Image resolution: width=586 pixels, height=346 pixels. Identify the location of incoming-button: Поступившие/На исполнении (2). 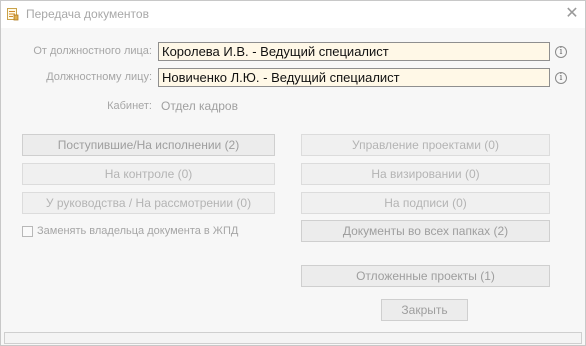
(148, 145).